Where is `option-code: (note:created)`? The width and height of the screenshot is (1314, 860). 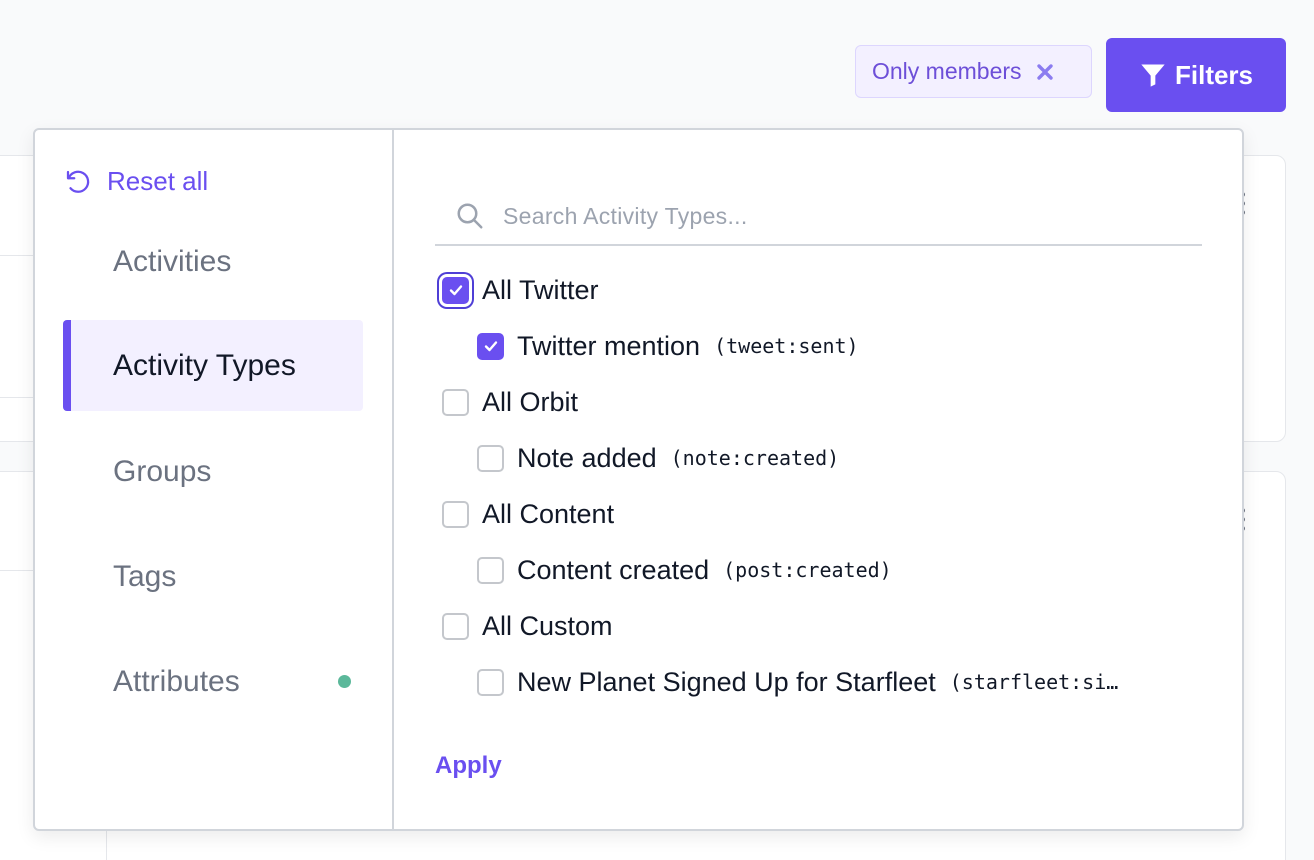
option-code: (note:created) is located at coordinates (755, 458).